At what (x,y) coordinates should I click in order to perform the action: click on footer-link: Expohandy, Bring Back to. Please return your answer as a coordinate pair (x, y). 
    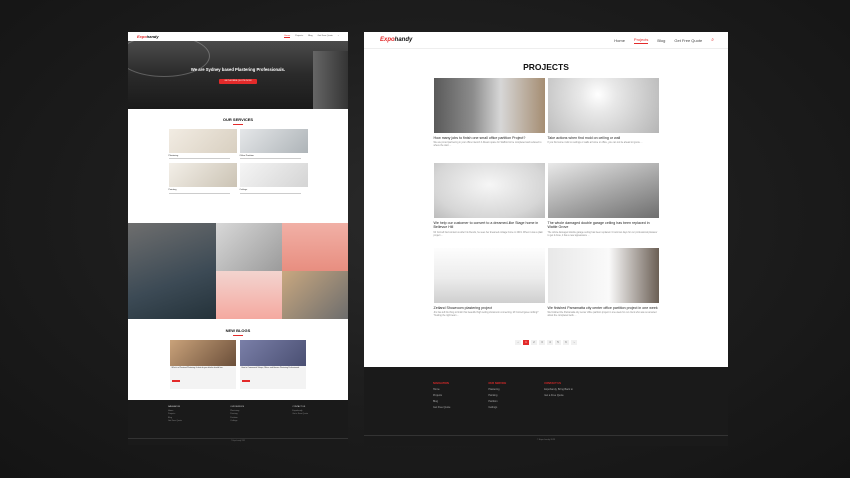
    Looking at the image, I should click on (558, 389).